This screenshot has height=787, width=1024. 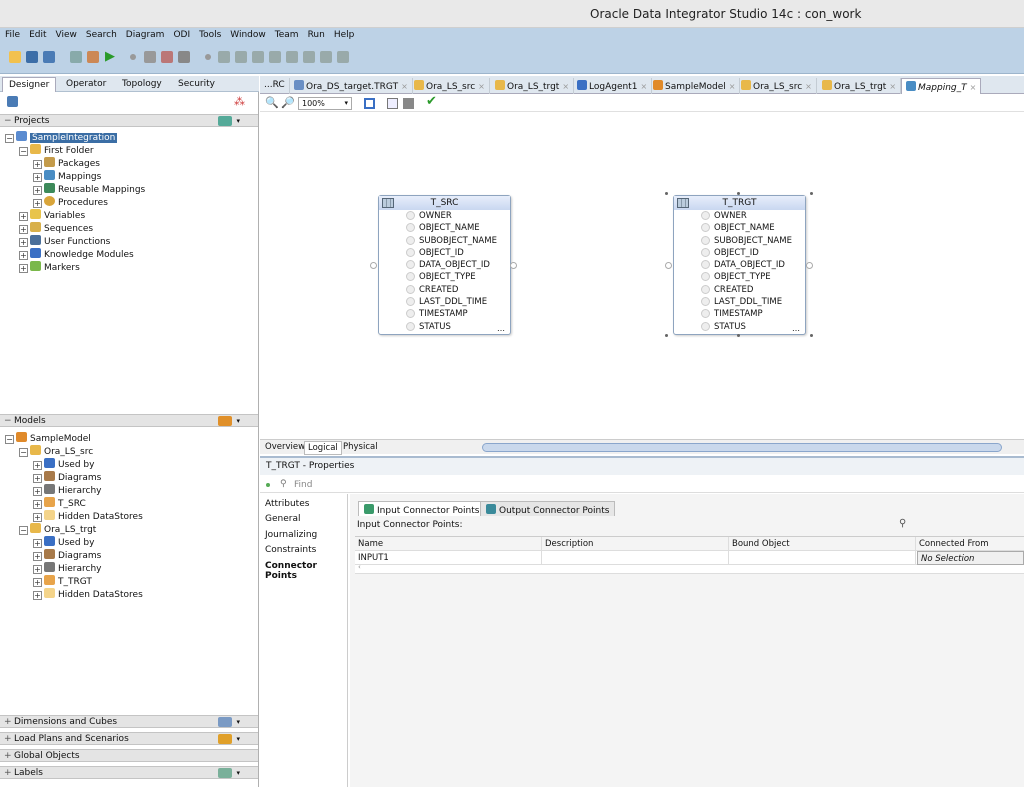 What do you see at coordinates (431, 101) in the screenshot?
I see `check-icon: ✔` at bounding box center [431, 101].